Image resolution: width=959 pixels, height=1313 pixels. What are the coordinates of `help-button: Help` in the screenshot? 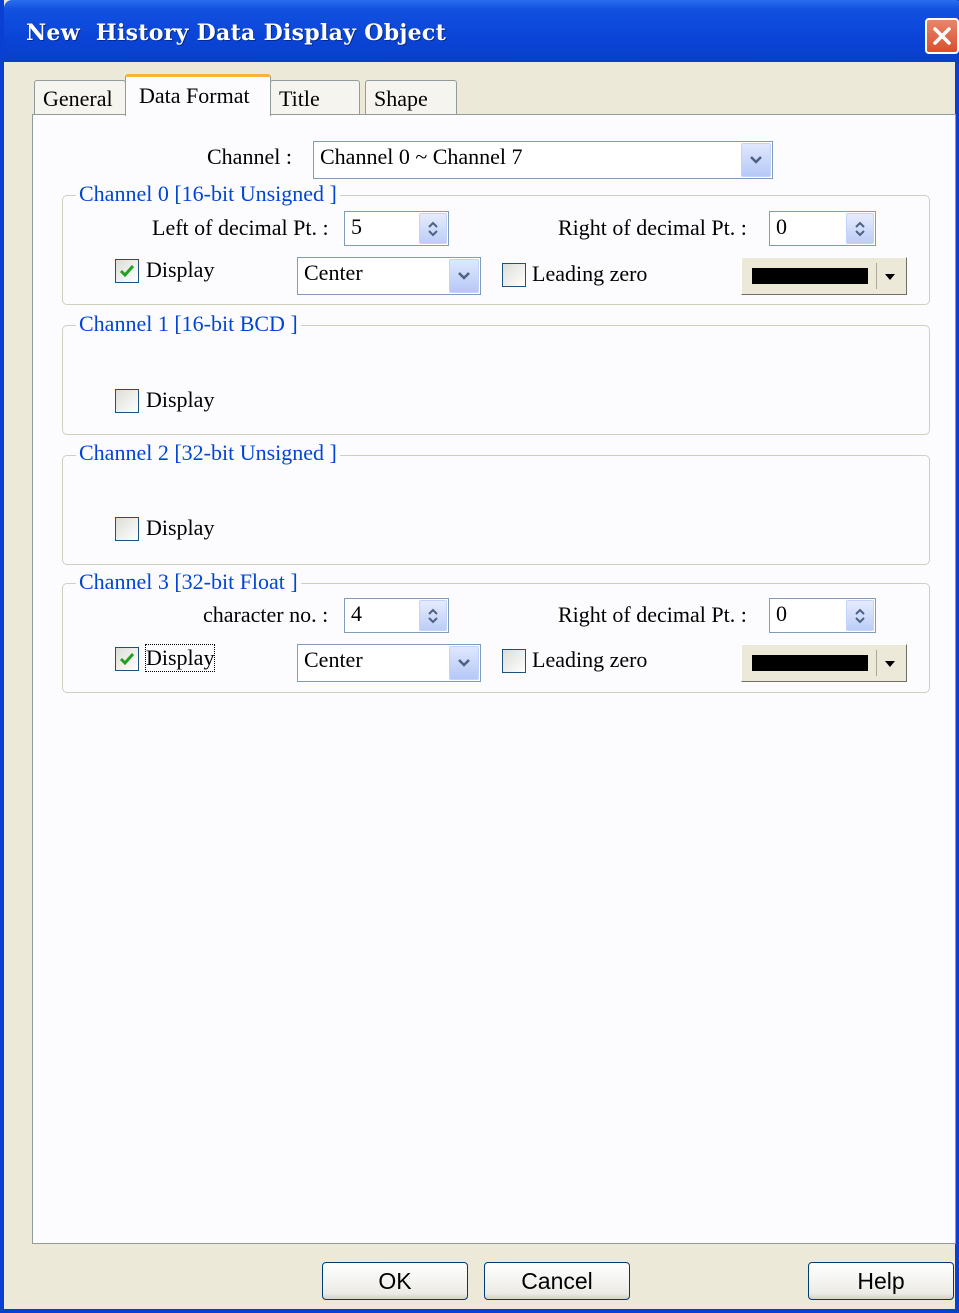 It's located at (881, 1281).